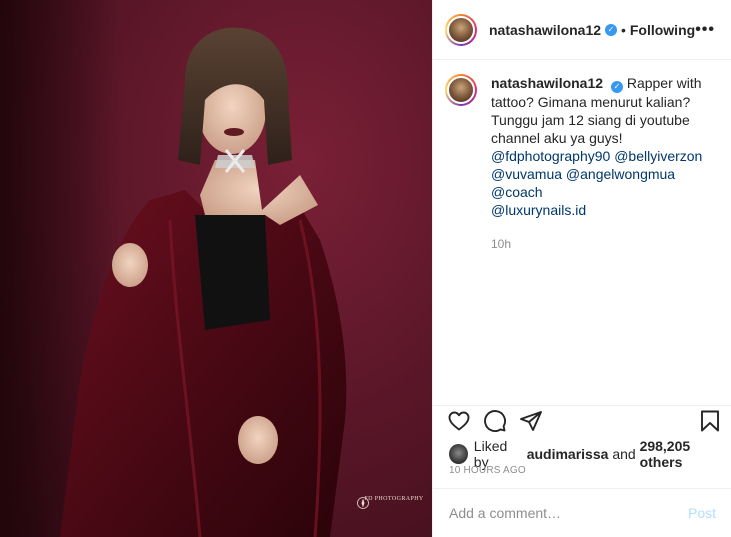 This screenshot has width=731, height=537. What do you see at coordinates (662, 30) in the screenshot?
I see `following-button: Following` at bounding box center [662, 30].